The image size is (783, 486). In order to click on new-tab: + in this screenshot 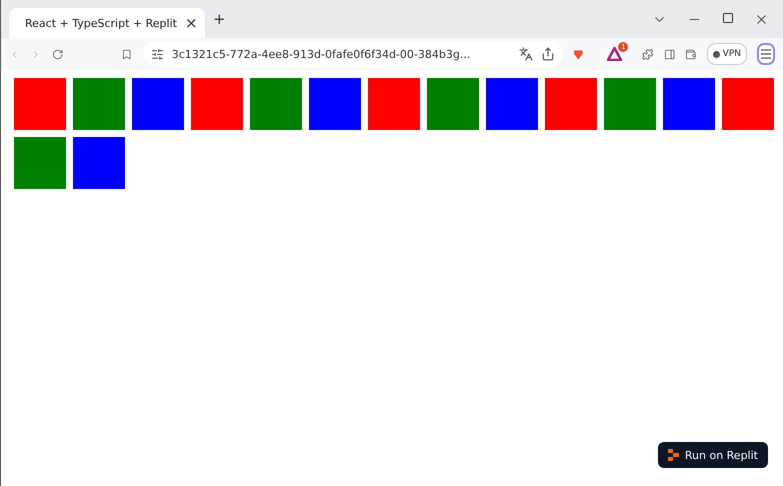, I will do `click(219, 19)`.